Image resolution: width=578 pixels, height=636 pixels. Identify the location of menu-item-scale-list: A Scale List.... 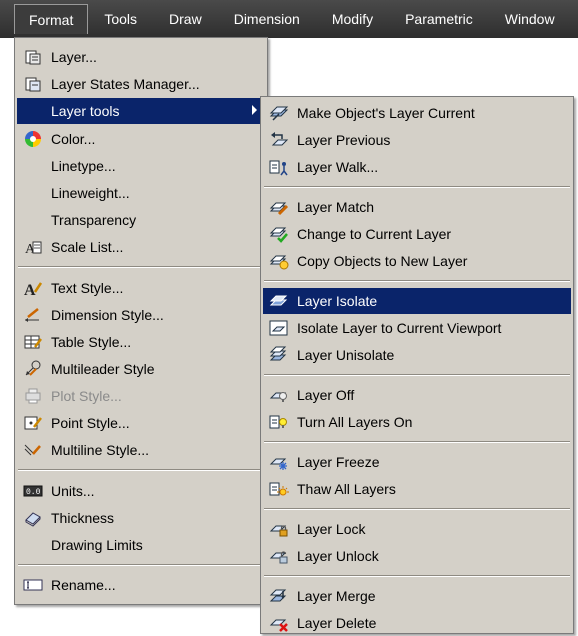
(141, 247).